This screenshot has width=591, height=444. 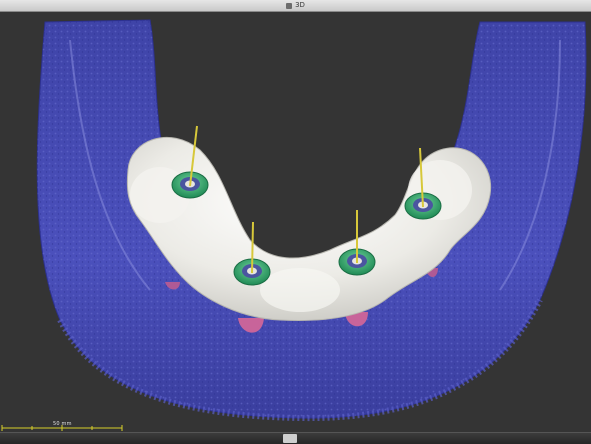 I want to click on 3d-view-icon, so click(x=289, y=5).